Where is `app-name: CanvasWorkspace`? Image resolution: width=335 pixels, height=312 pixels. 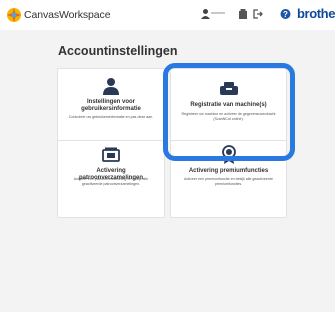 app-name: CanvasWorkspace is located at coordinates (67, 15).